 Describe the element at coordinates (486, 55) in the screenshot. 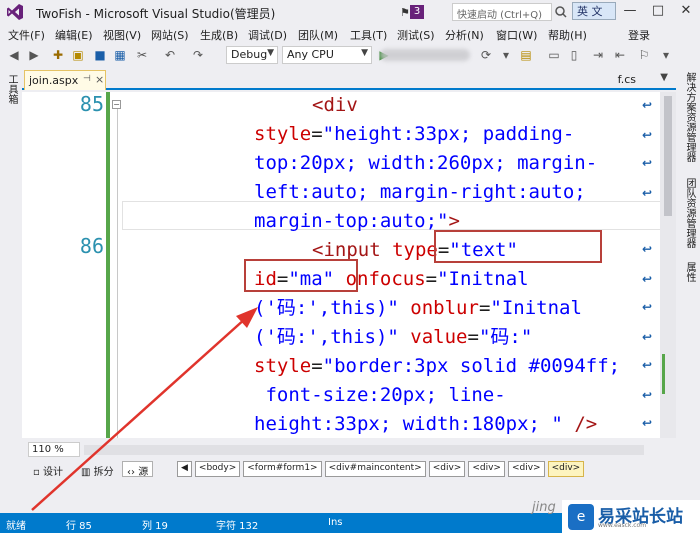

I see `browser-link-icon: ⟳` at that location.